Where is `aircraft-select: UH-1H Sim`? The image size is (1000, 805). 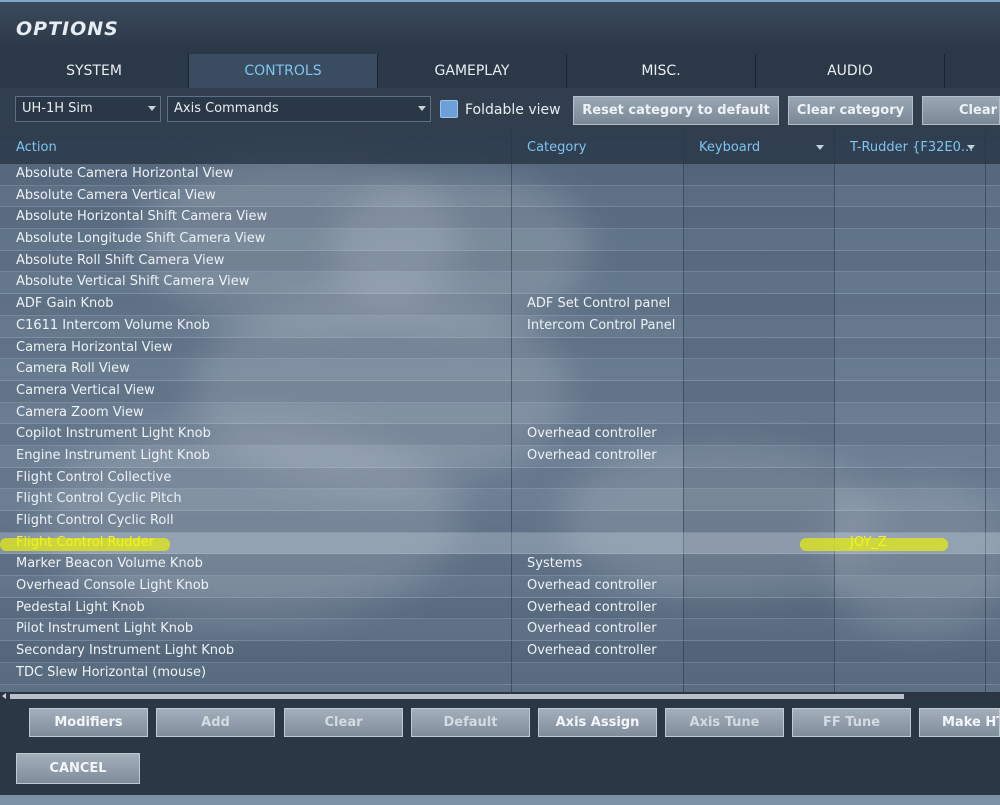
aircraft-select: UH-1H Sim is located at coordinates (88, 109).